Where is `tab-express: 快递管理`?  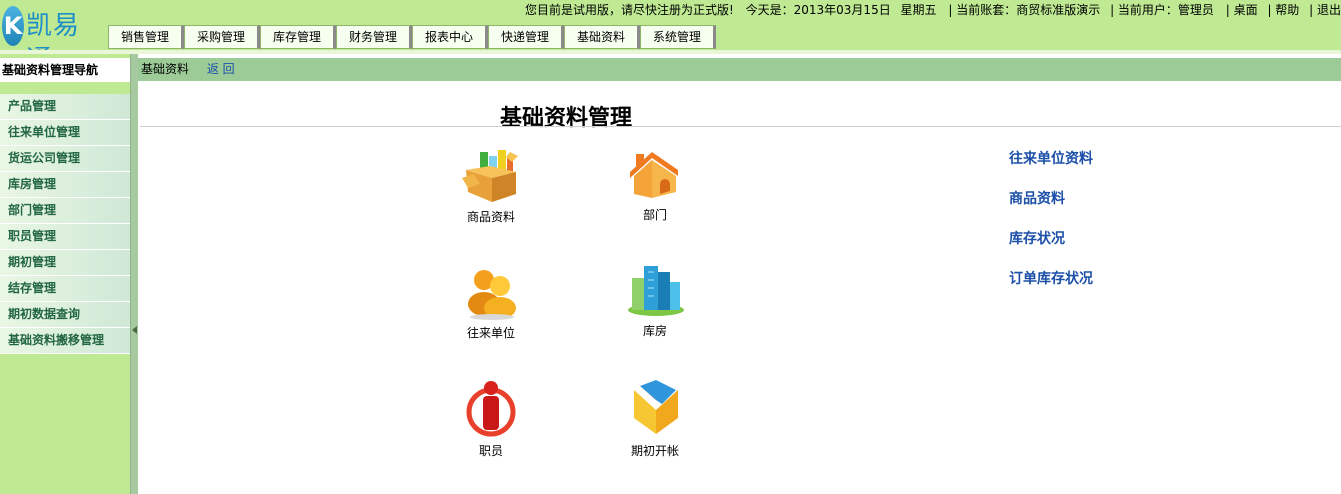
tab-express: 快递管理 is located at coordinates (526, 37).